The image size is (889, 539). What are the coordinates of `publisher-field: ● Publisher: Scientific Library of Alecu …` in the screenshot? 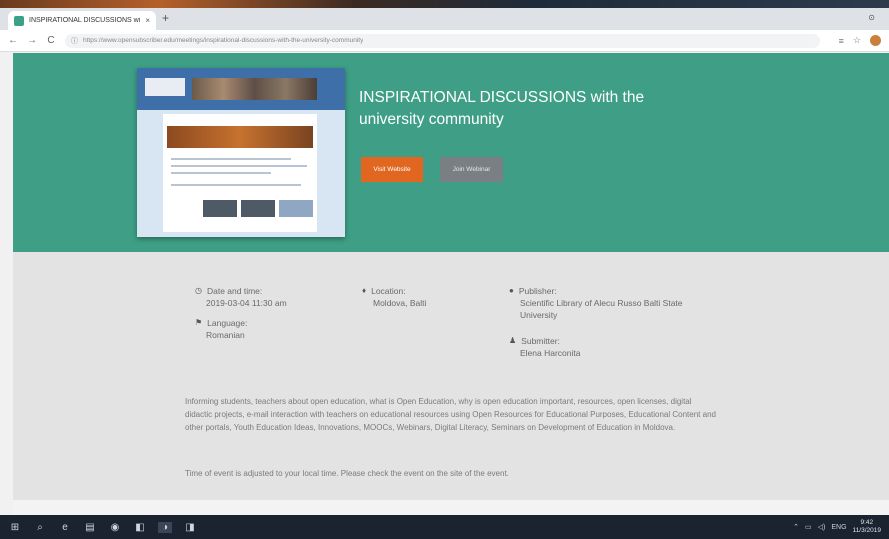 It's located at (609, 303).